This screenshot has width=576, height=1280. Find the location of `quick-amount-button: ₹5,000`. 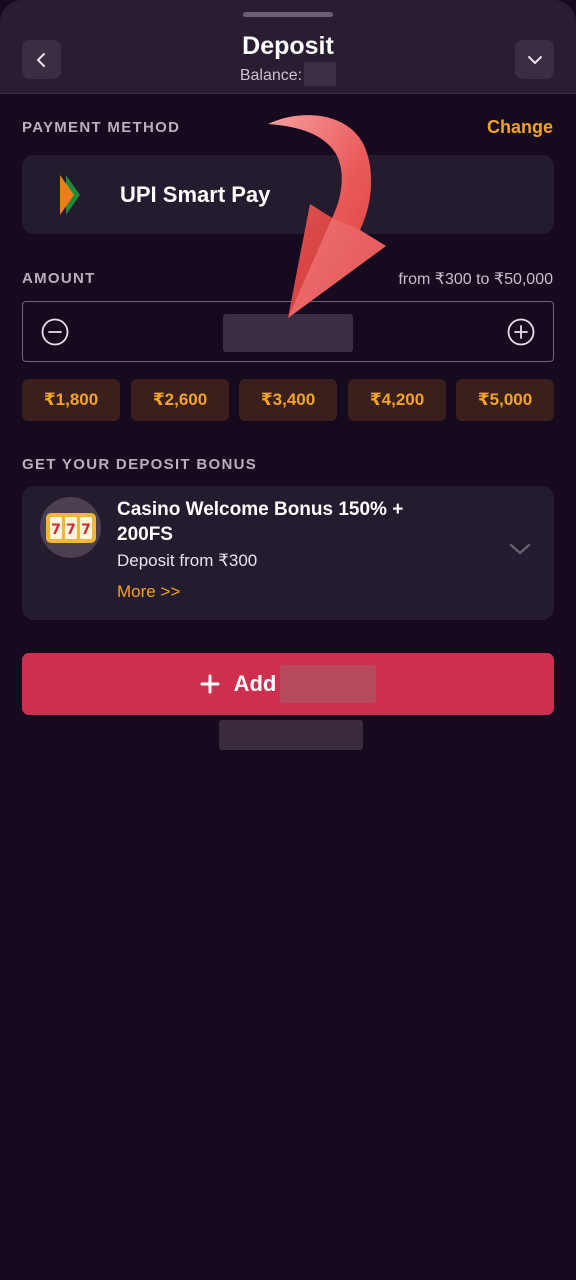

quick-amount-button: ₹5,000 is located at coordinates (505, 400).